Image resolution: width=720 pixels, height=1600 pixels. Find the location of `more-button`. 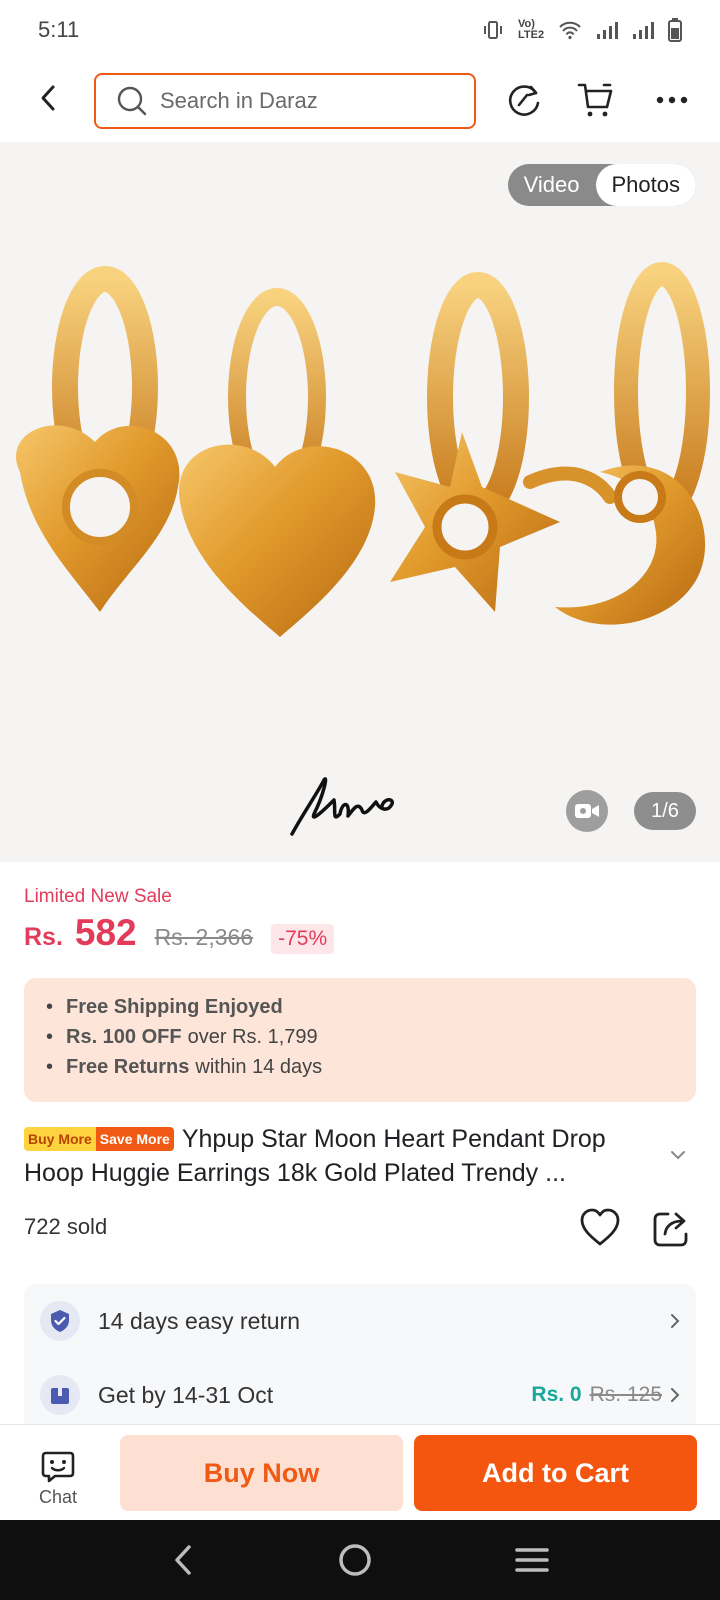

more-button is located at coordinates (672, 100).